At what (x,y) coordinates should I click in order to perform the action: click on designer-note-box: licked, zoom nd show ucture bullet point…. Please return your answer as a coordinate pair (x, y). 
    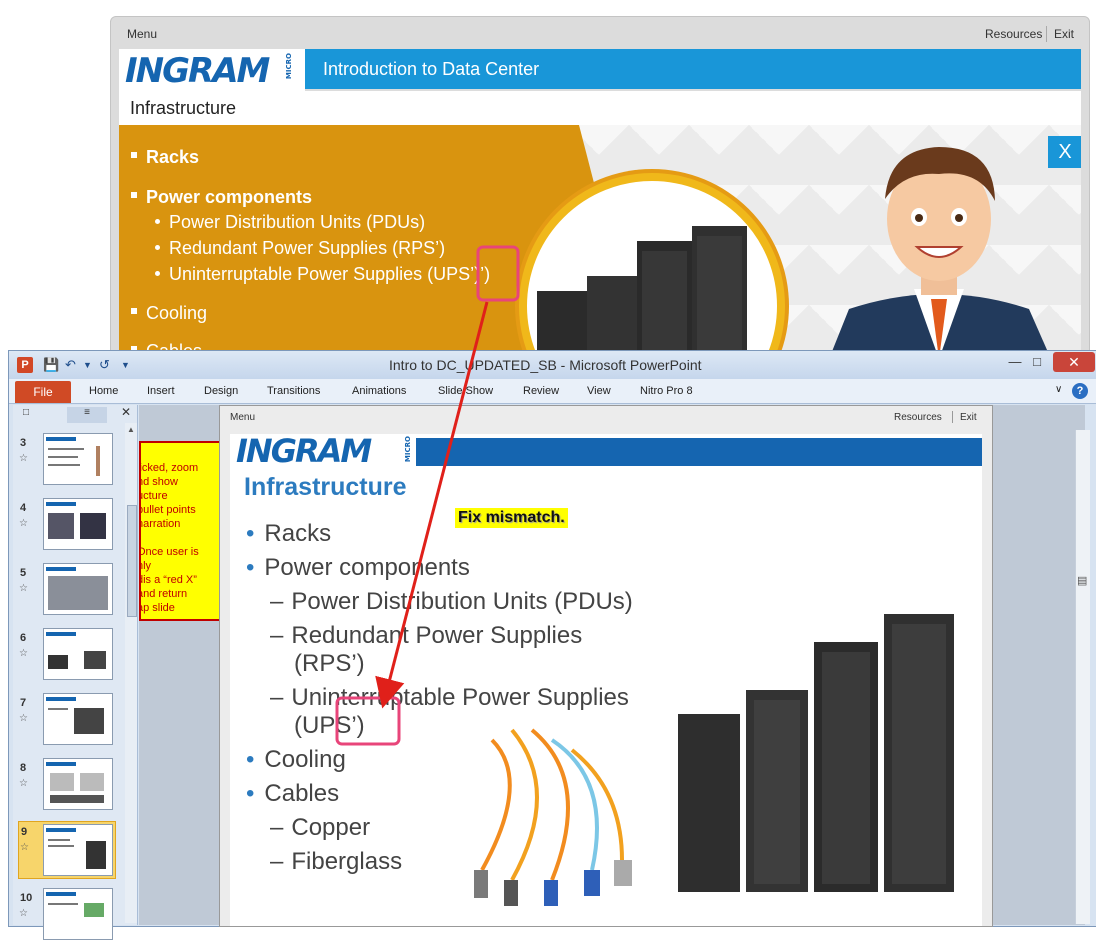
    Looking at the image, I should click on (180, 531).